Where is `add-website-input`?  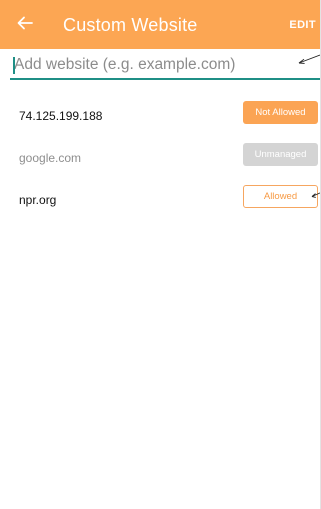 add-website-input is located at coordinates (157, 65).